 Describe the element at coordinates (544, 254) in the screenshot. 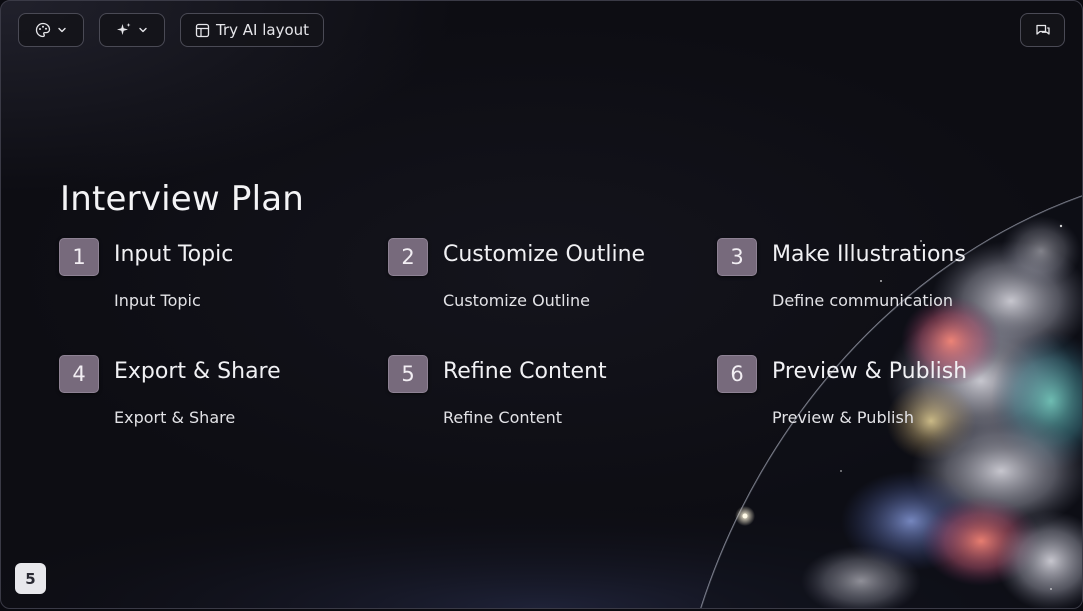

I see `step-title: Customize Outline` at that location.